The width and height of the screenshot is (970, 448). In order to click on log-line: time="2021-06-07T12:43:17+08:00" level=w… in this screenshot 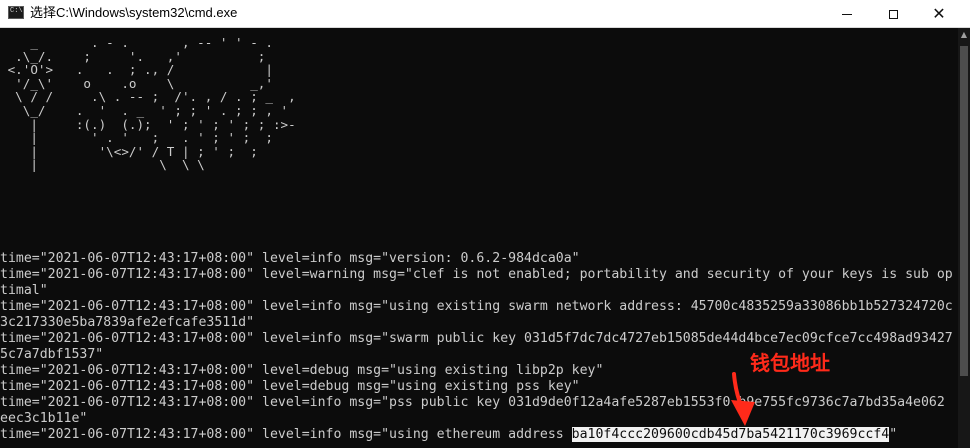, I will do `click(476, 274)`.